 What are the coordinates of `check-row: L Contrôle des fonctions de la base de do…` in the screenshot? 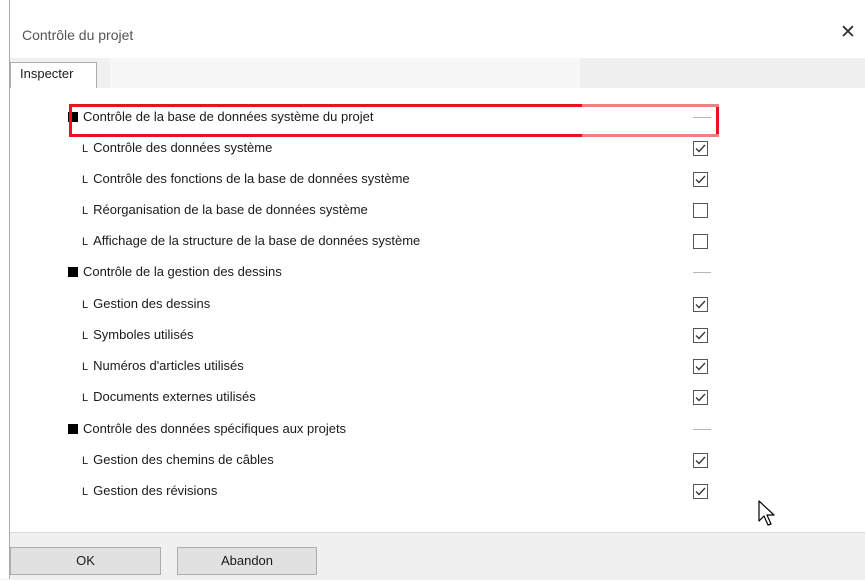 It's located at (437, 180).